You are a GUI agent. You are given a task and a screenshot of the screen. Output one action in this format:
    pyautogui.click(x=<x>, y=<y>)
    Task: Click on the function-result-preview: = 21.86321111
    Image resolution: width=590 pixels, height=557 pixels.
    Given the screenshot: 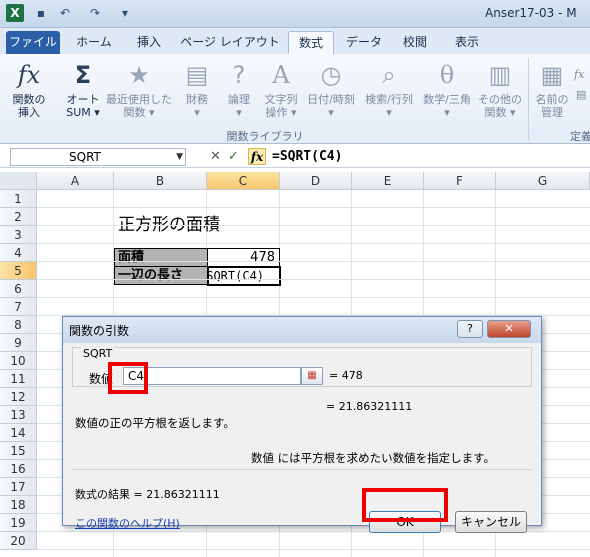 What is the action you would take?
    pyautogui.click(x=369, y=406)
    